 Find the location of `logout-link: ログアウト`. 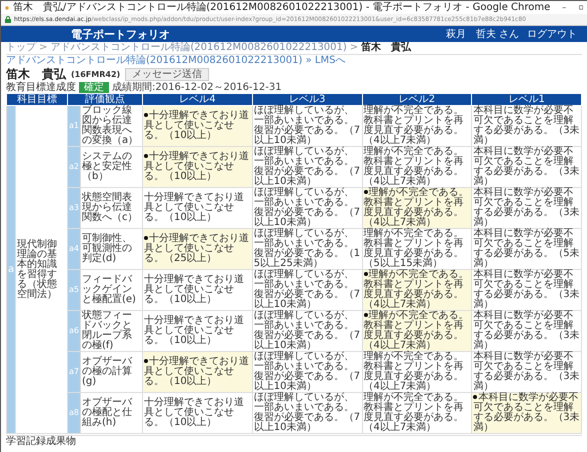

logout-link: ログアウト is located at coordinates (552, 34).